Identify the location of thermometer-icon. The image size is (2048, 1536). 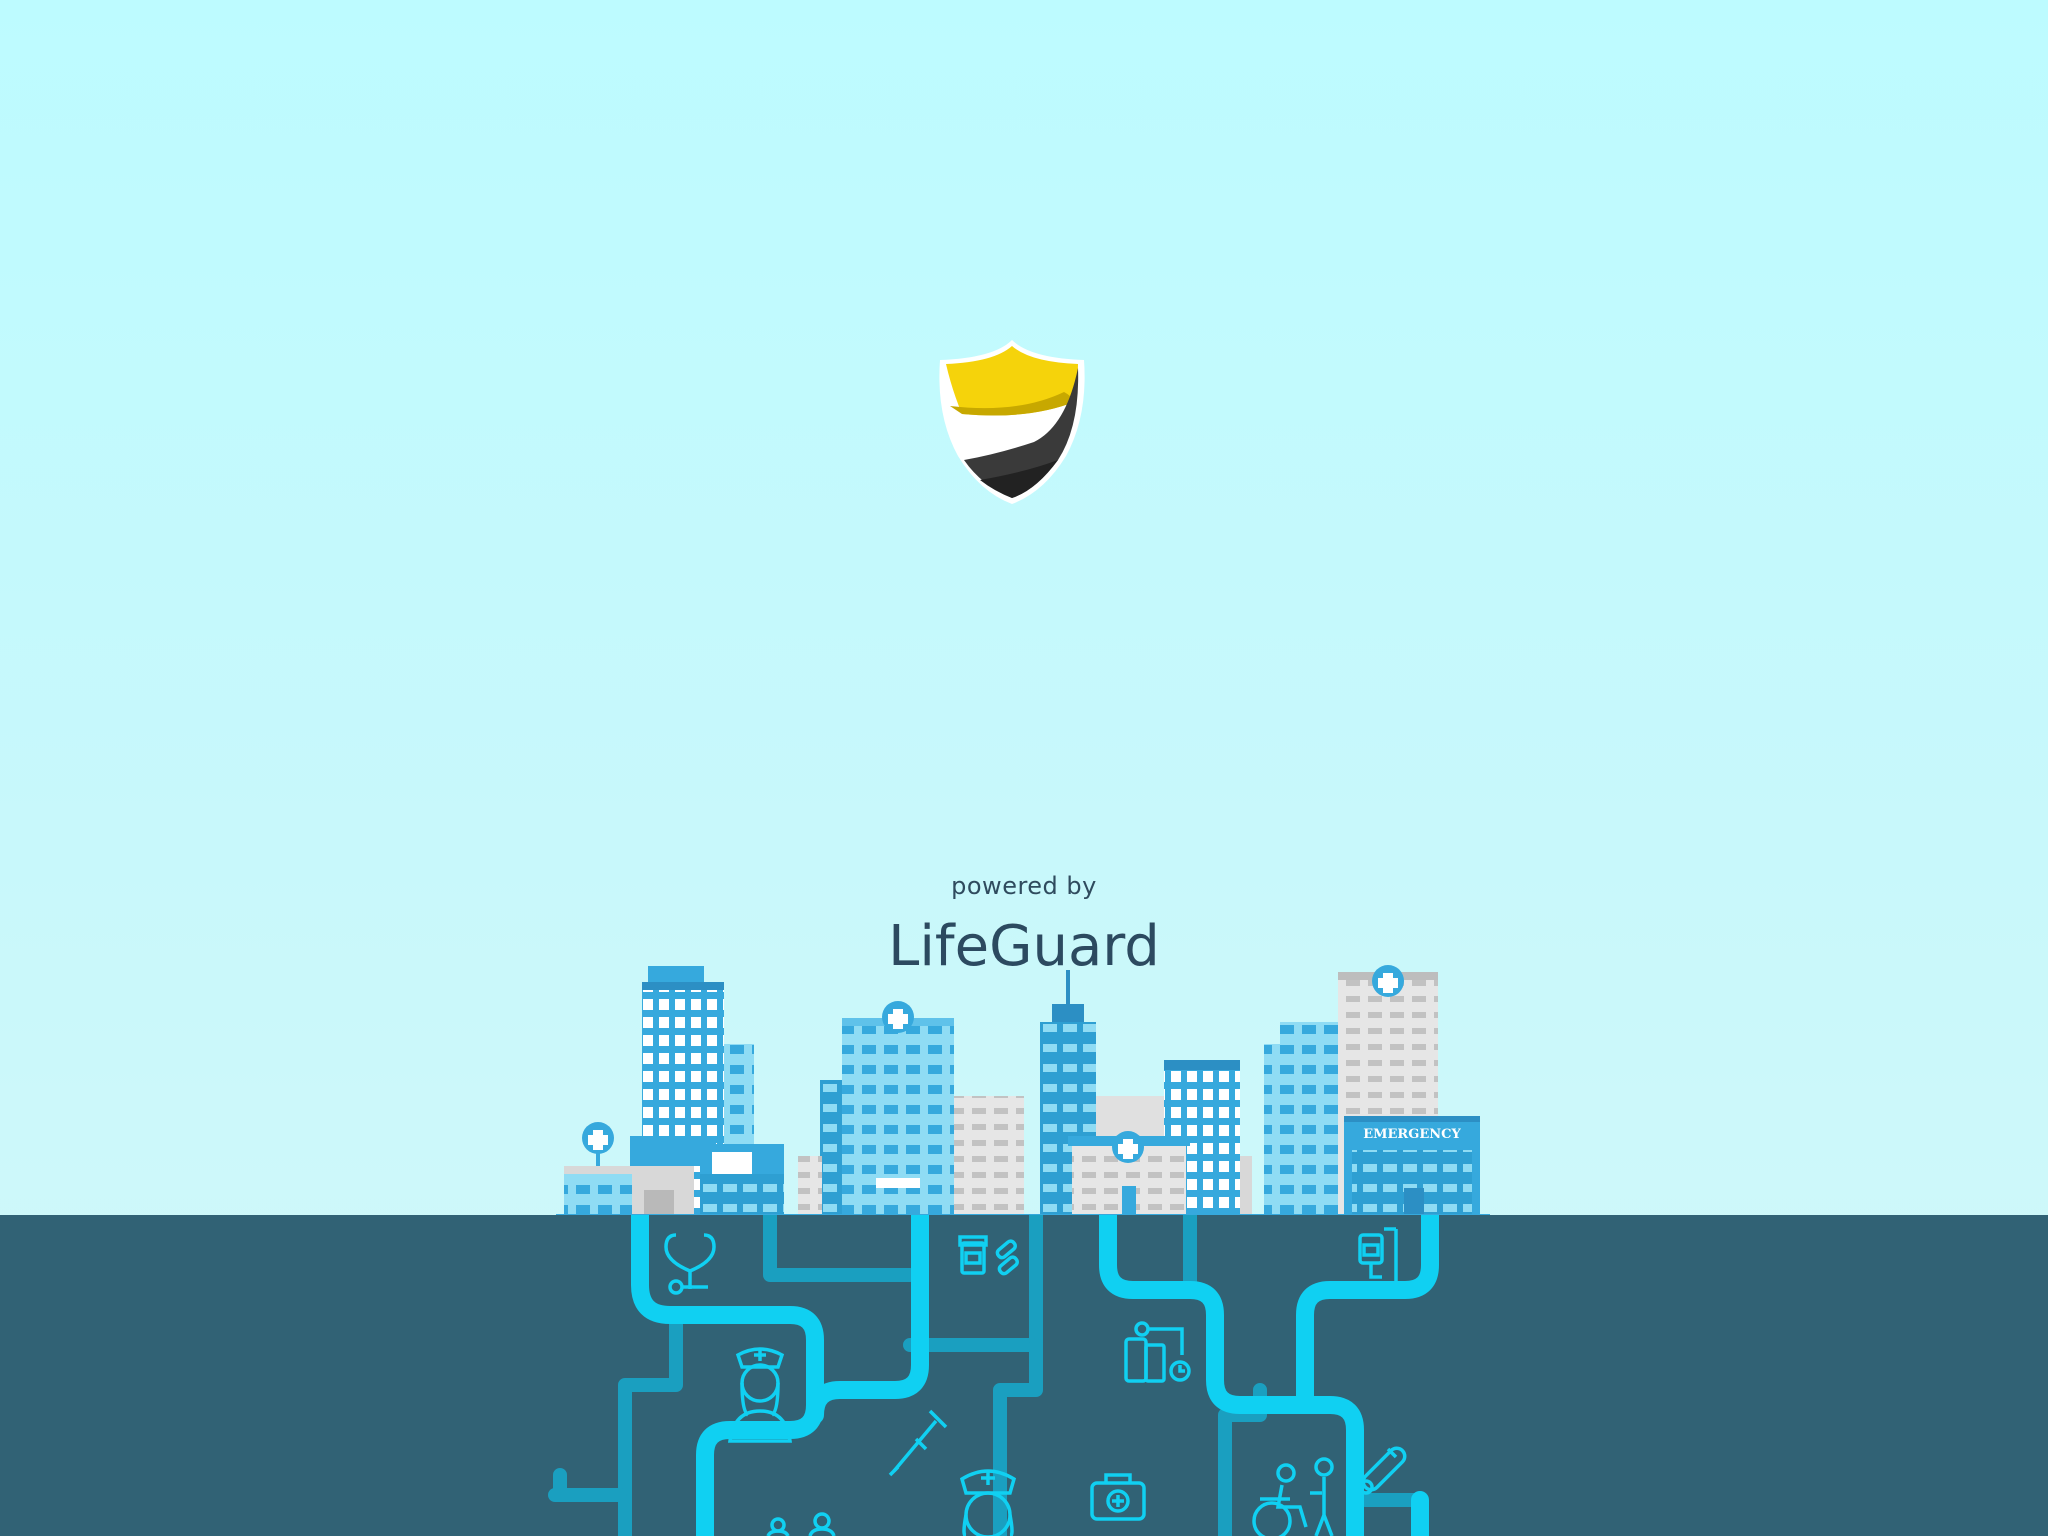
(1382, 1470).